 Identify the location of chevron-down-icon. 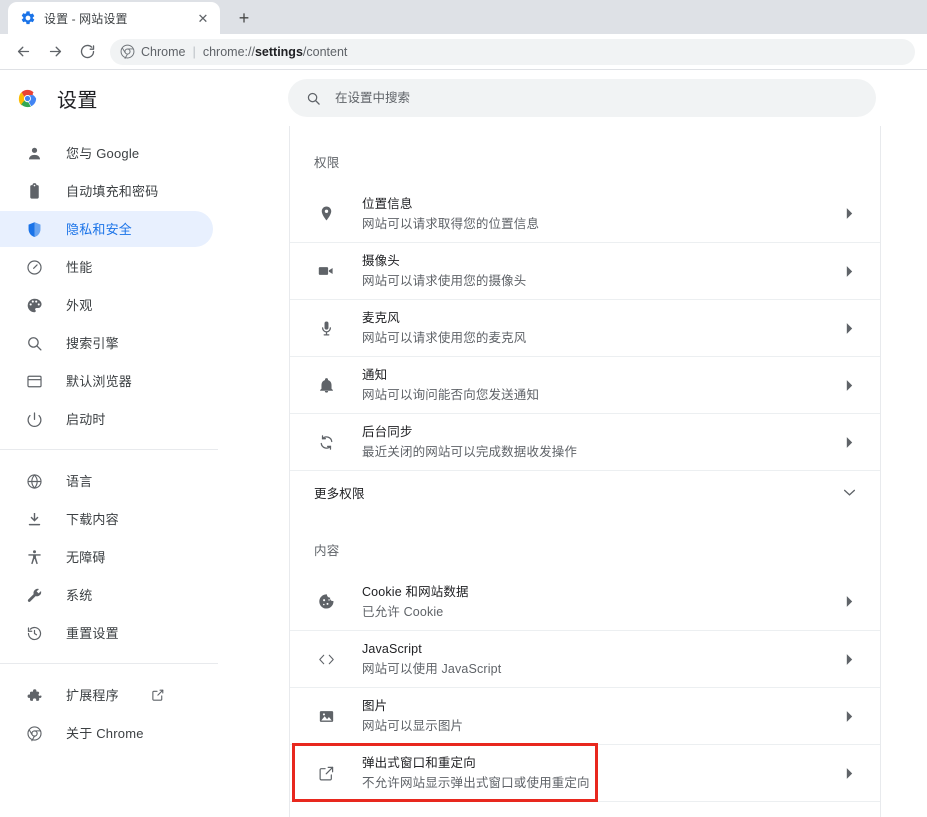
(849, 492).